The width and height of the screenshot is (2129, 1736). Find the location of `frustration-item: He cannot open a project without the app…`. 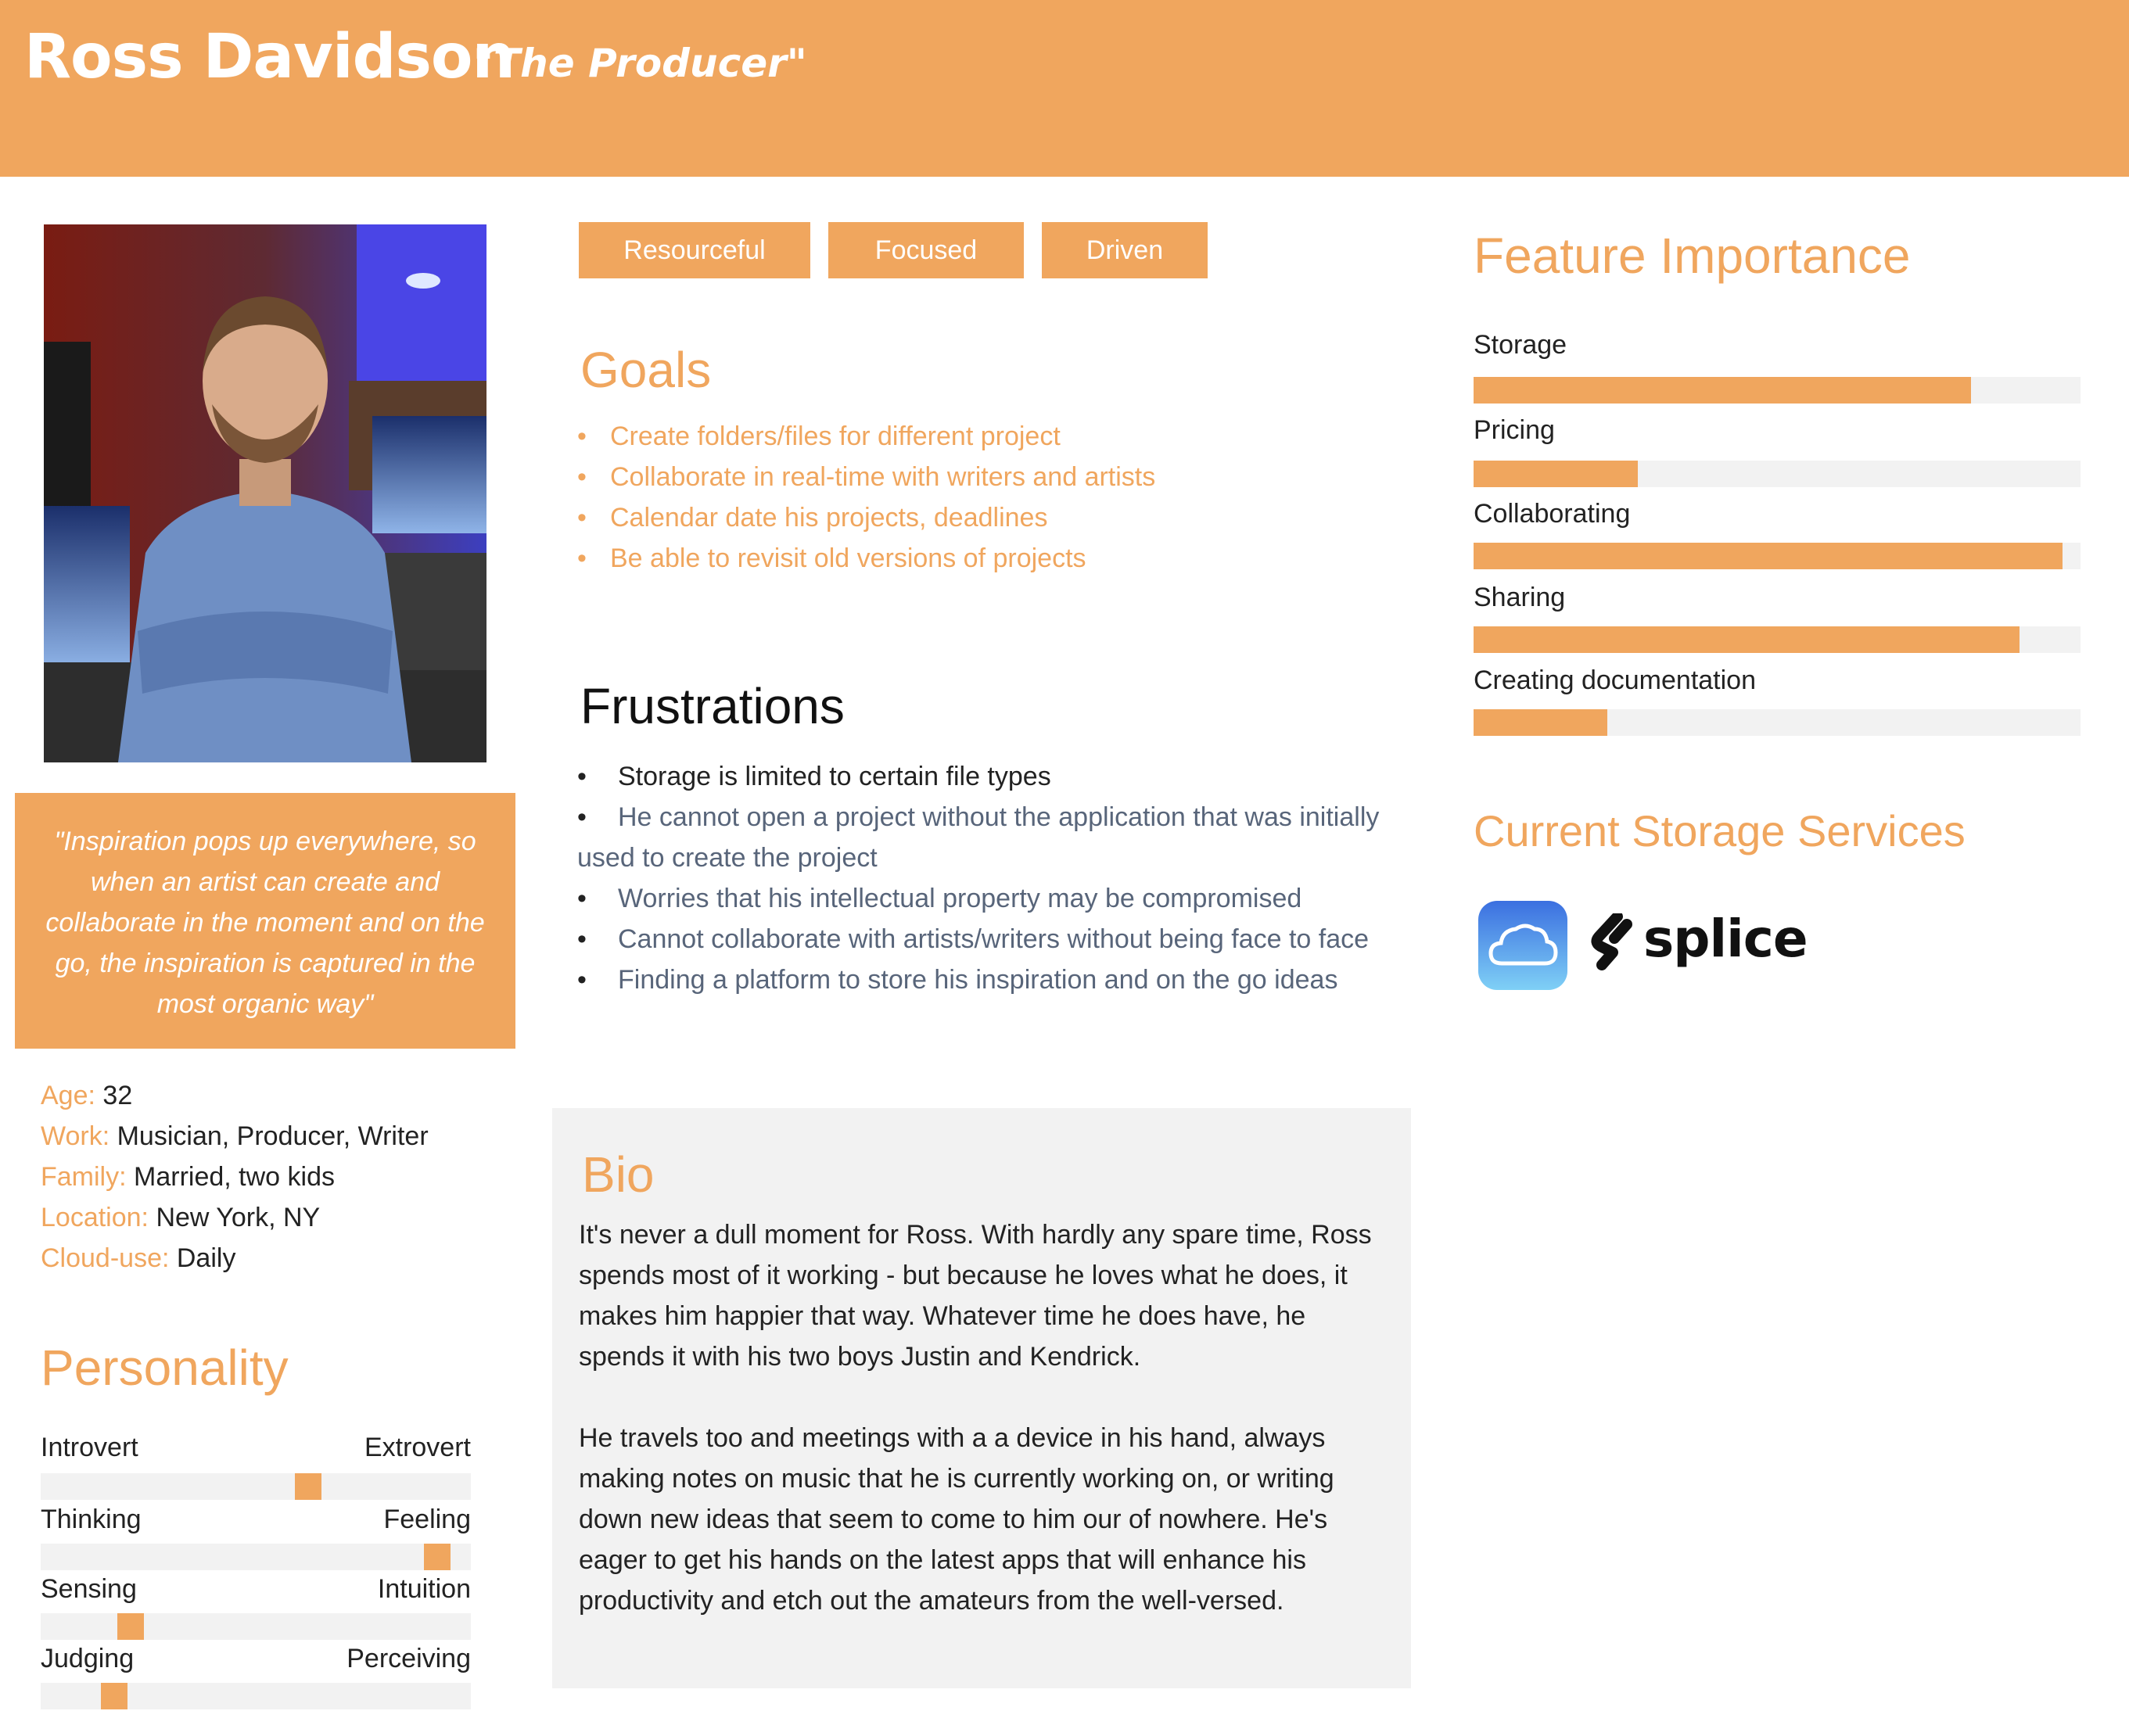

frustration-item: He cannot open a project without the app… is located at coordinates (984, 837).